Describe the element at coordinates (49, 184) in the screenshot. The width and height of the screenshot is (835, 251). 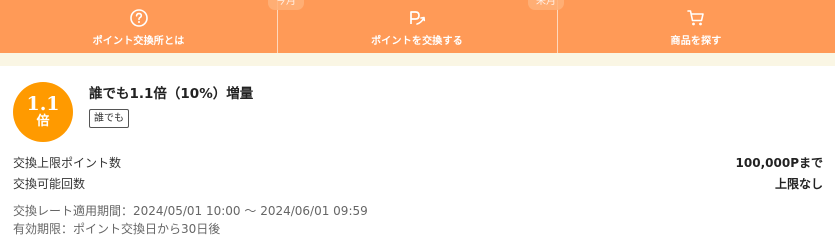
I see `exchange-count-label: 交換可能回数` at that location.